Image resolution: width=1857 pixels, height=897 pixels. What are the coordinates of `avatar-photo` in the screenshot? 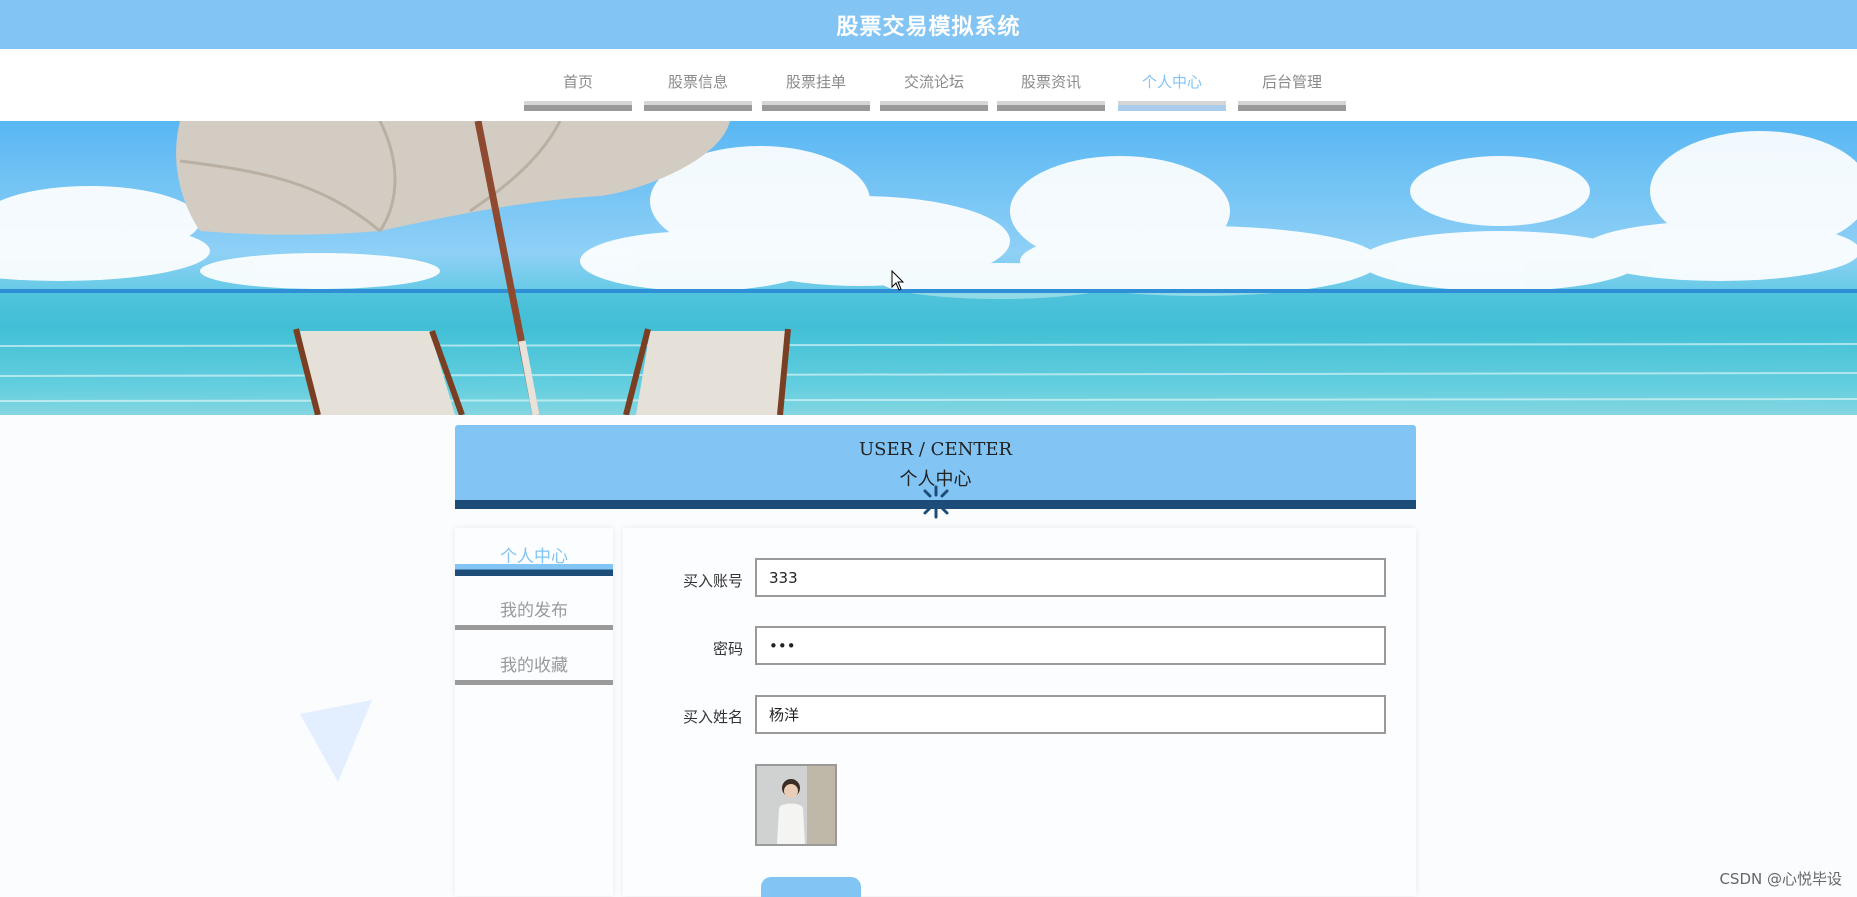 It's located at (796, 805).